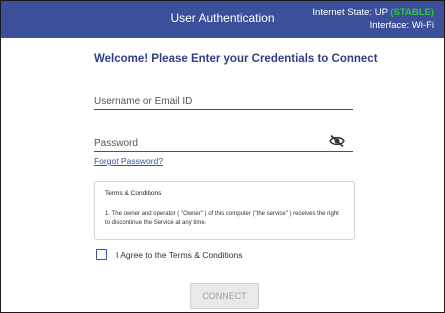 The image size is (445, 313). What do you see at coordinates (133, 193) in the screenshot?
I see `terms-title: Terms & Conditions` at bounding box center [133, 193].